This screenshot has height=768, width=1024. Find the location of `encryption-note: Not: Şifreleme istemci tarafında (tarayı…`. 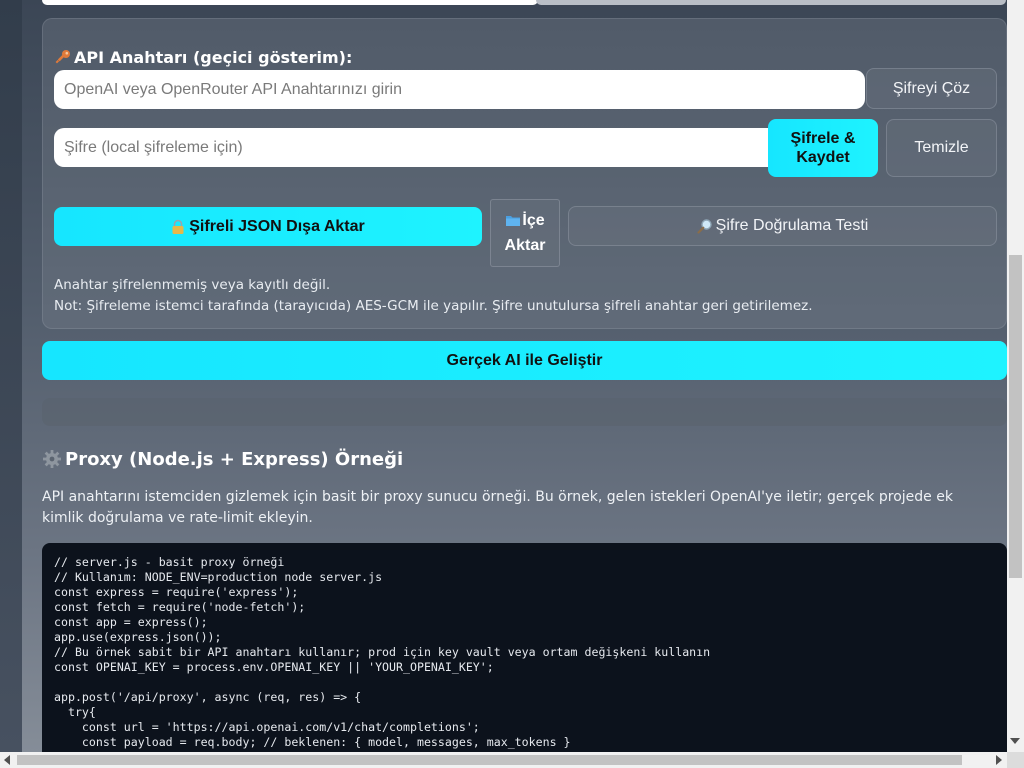

encryption-note: Not: Şifreleme istemci tarafında (tarayı… is located at coordinates (433, 306).